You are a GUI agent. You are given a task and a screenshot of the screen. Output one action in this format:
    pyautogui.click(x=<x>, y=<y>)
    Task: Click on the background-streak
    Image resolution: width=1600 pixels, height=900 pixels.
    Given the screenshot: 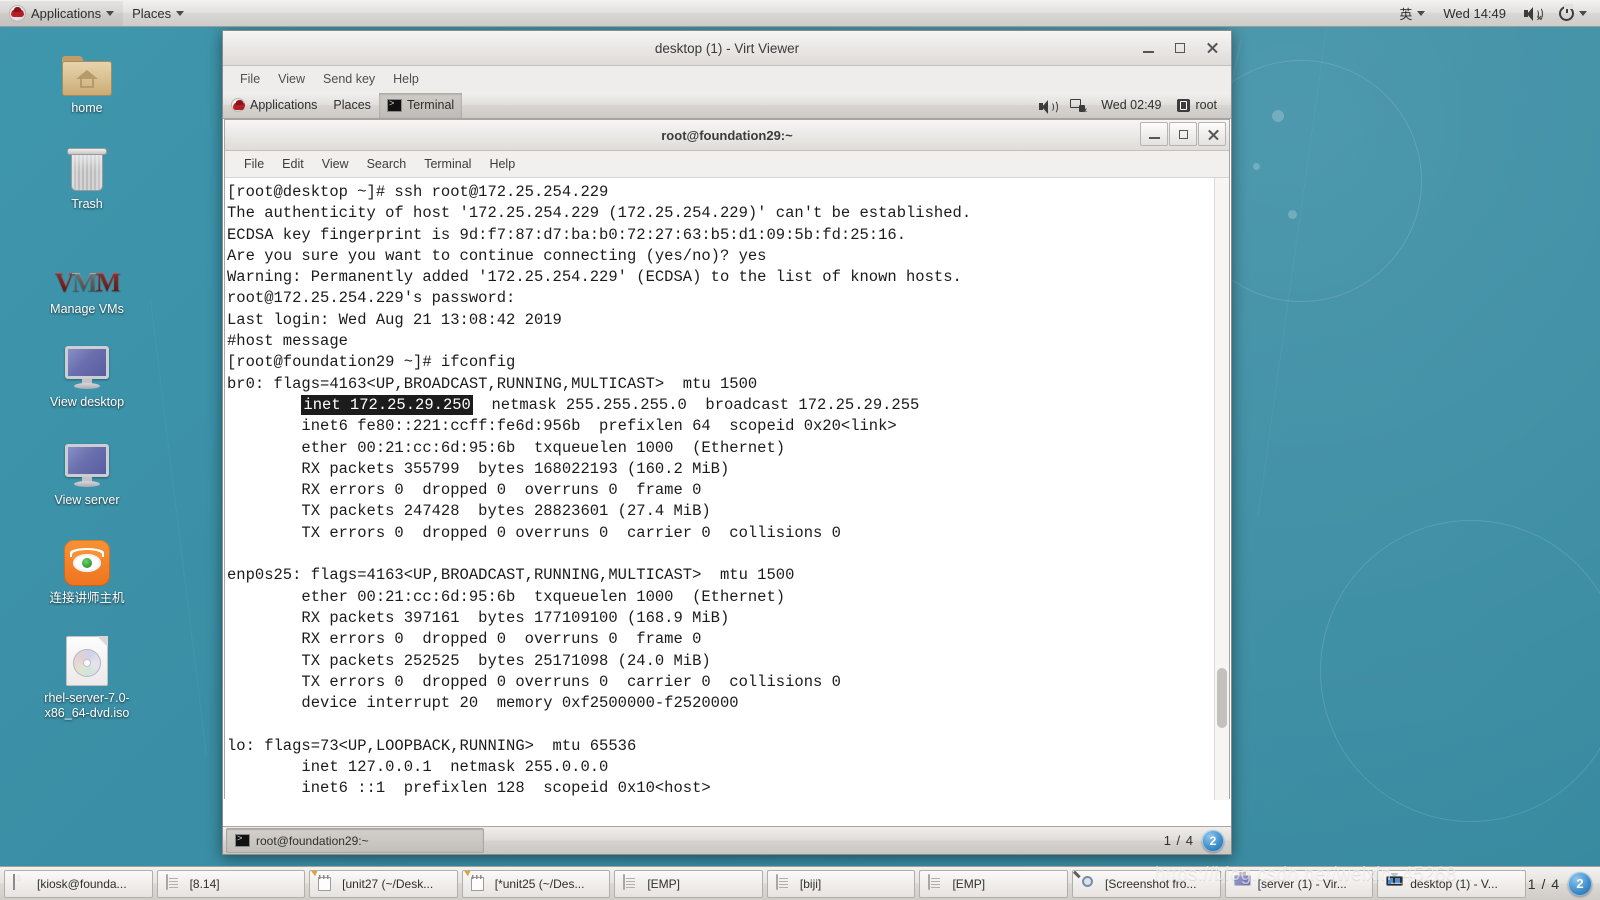 What is the action you would take?
    pyautogui.click(x=179, y=528)
    